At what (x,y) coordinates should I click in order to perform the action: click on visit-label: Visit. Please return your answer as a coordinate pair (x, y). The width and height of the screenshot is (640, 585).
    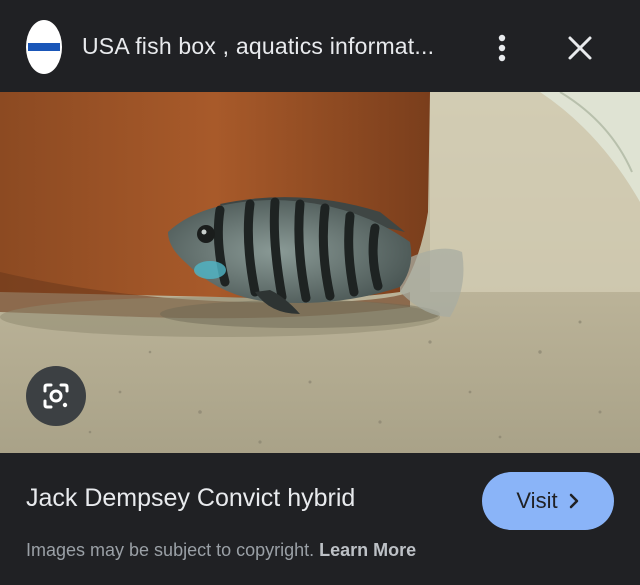
    Looking at the image, I should click on (537, 500).